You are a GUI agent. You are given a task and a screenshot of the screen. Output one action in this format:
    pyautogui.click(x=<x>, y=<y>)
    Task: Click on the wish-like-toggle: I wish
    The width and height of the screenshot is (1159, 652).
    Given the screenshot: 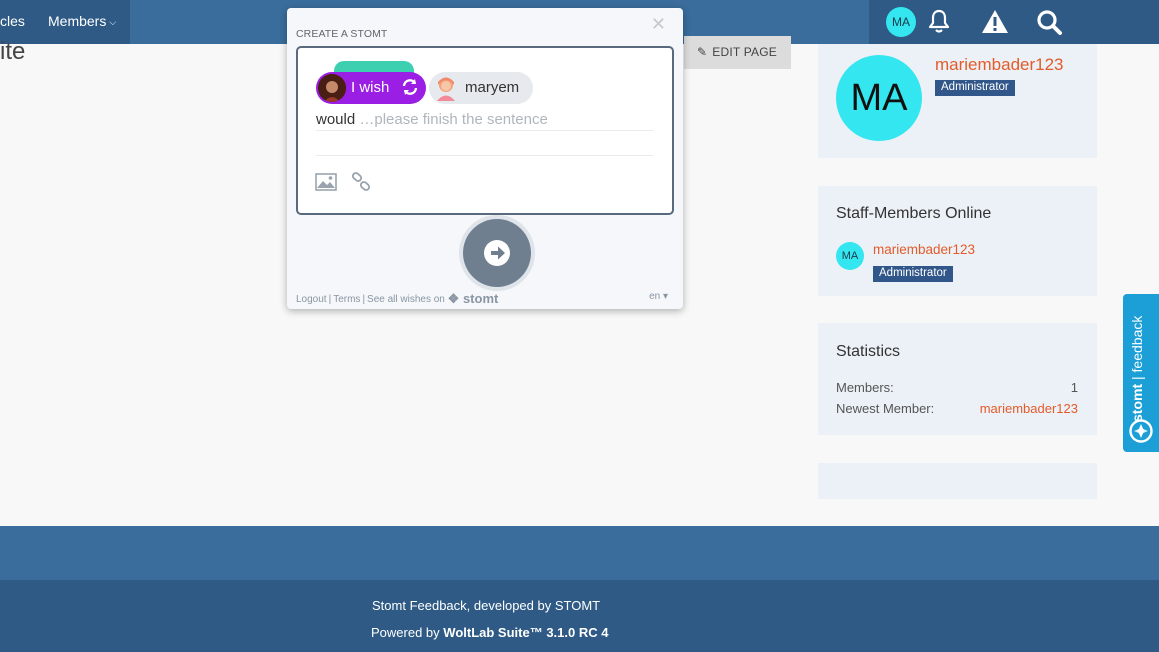 What is the action you would take?
    pyautogui.click(x=371, y=88)
    